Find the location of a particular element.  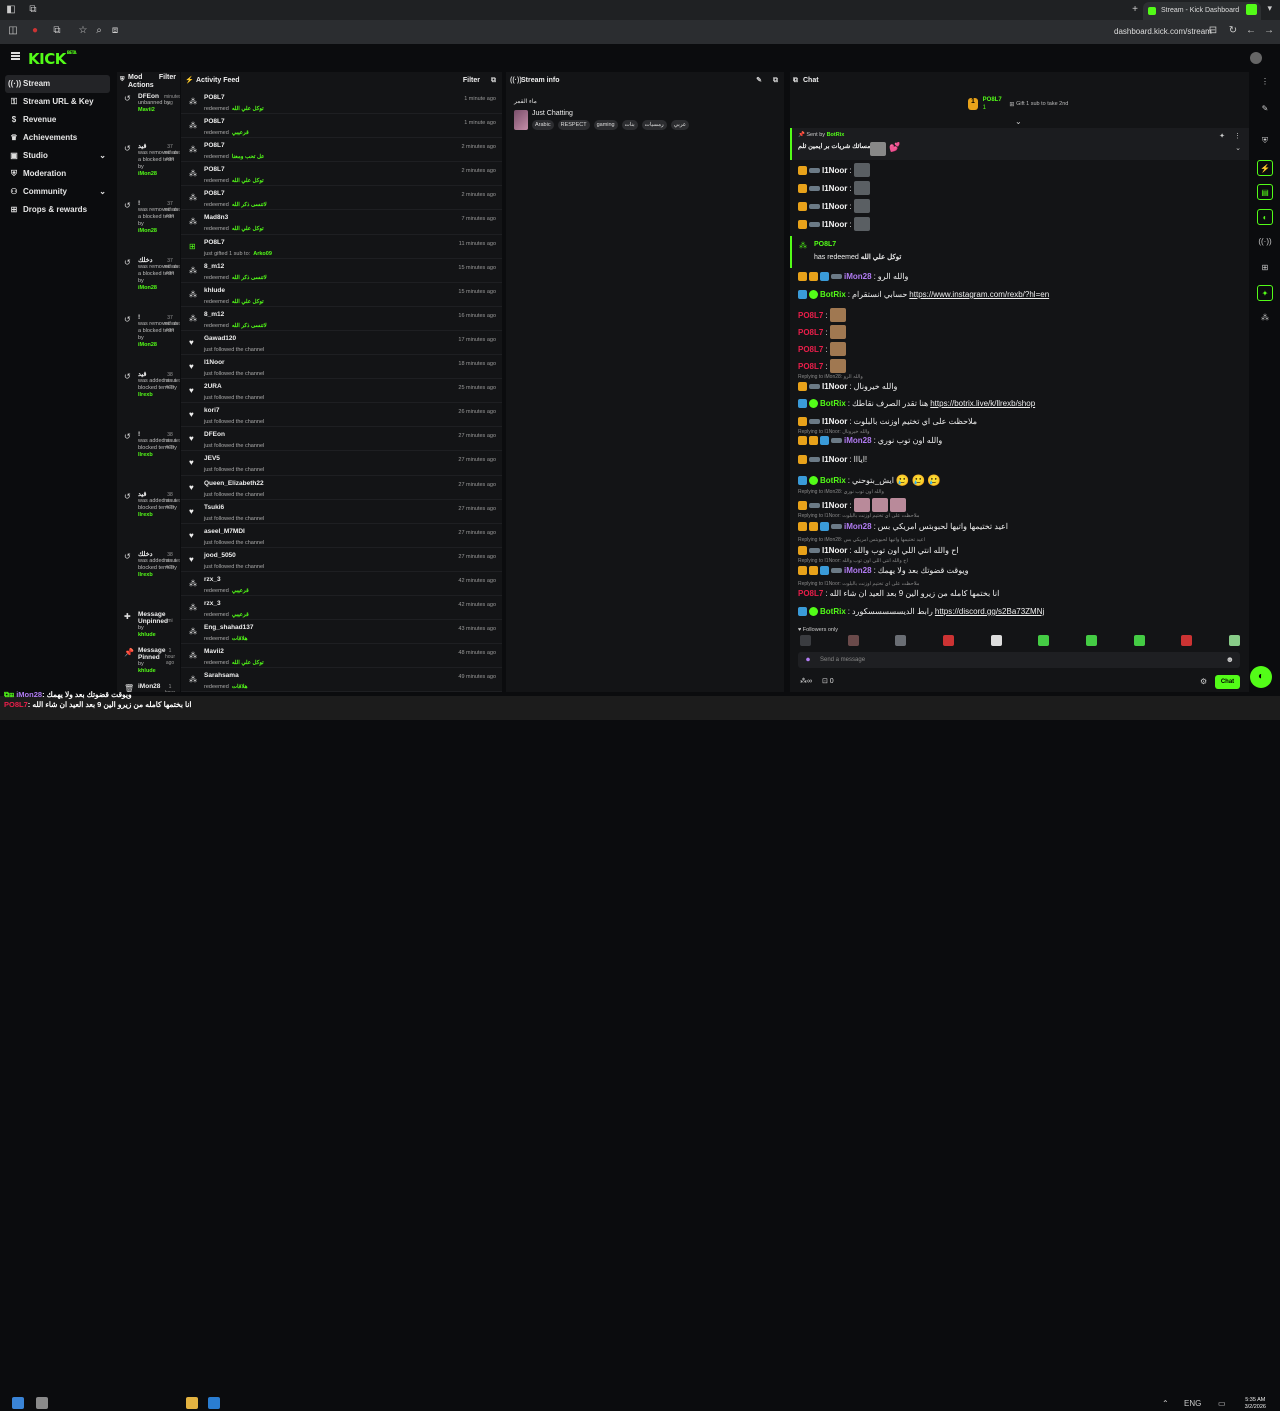

sidebar-item-drops-rewards: ⊞ Drops & rewards is located at coordinates (57, 210).